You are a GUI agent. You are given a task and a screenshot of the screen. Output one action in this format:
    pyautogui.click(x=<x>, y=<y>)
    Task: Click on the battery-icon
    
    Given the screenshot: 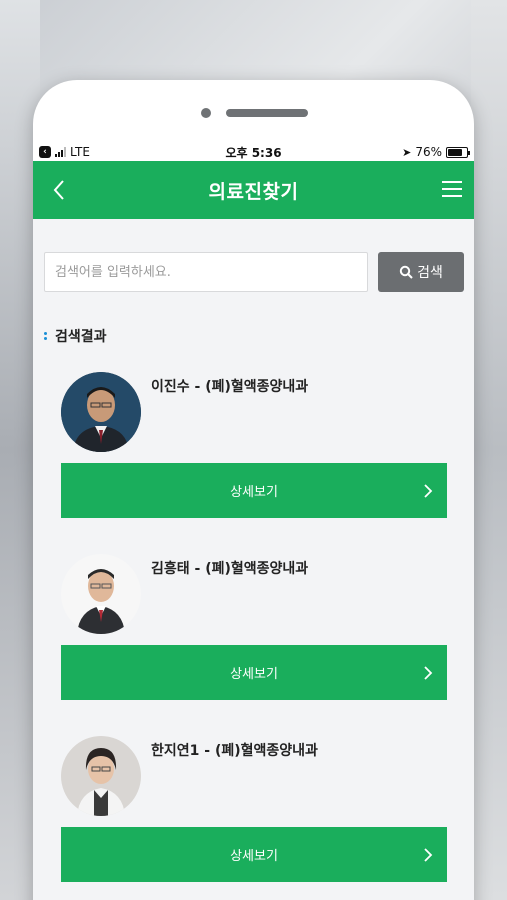 What is the action you would take?
    pyautogui.click(x=458, y=152)
    